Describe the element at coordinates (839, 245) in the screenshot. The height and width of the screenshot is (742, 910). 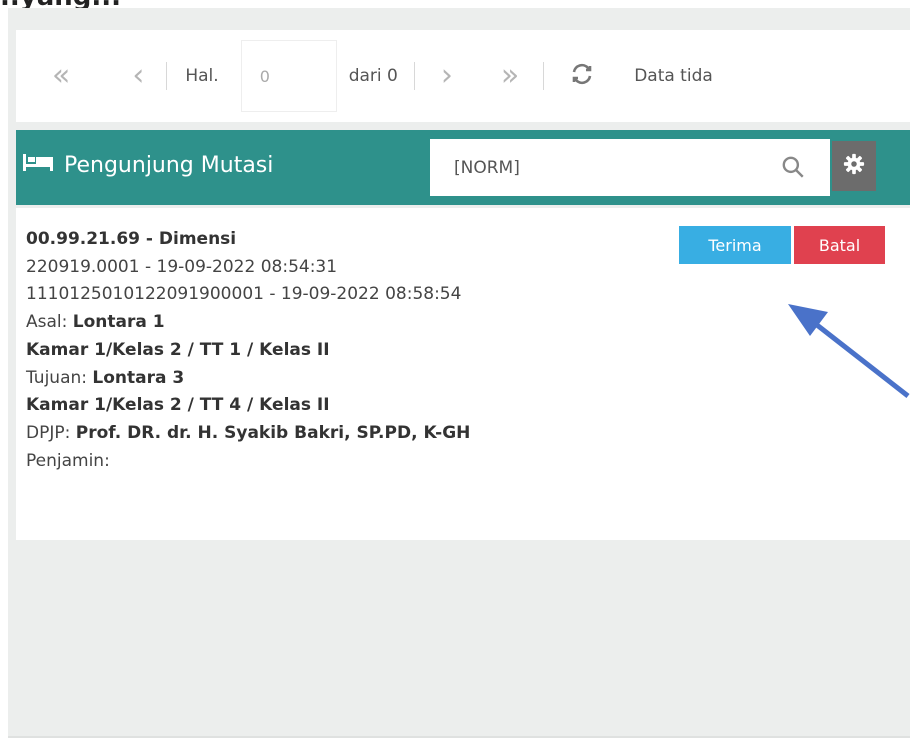
I see `batal-button: Batal` at that location.